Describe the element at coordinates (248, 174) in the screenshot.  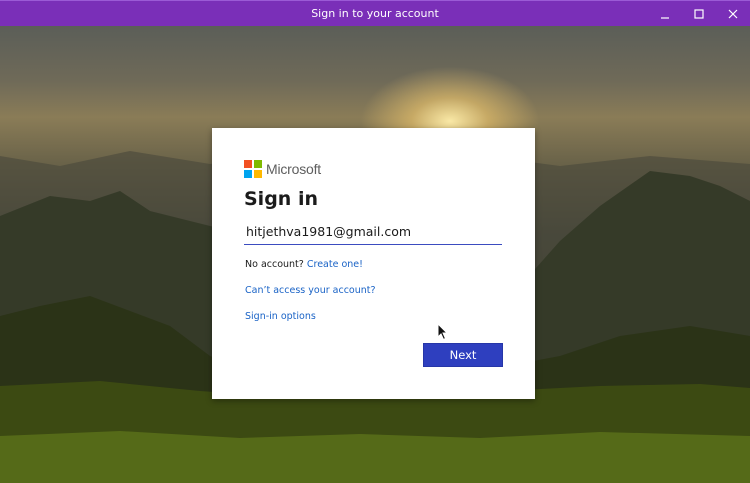
I see `logo-square-blue` at that location.